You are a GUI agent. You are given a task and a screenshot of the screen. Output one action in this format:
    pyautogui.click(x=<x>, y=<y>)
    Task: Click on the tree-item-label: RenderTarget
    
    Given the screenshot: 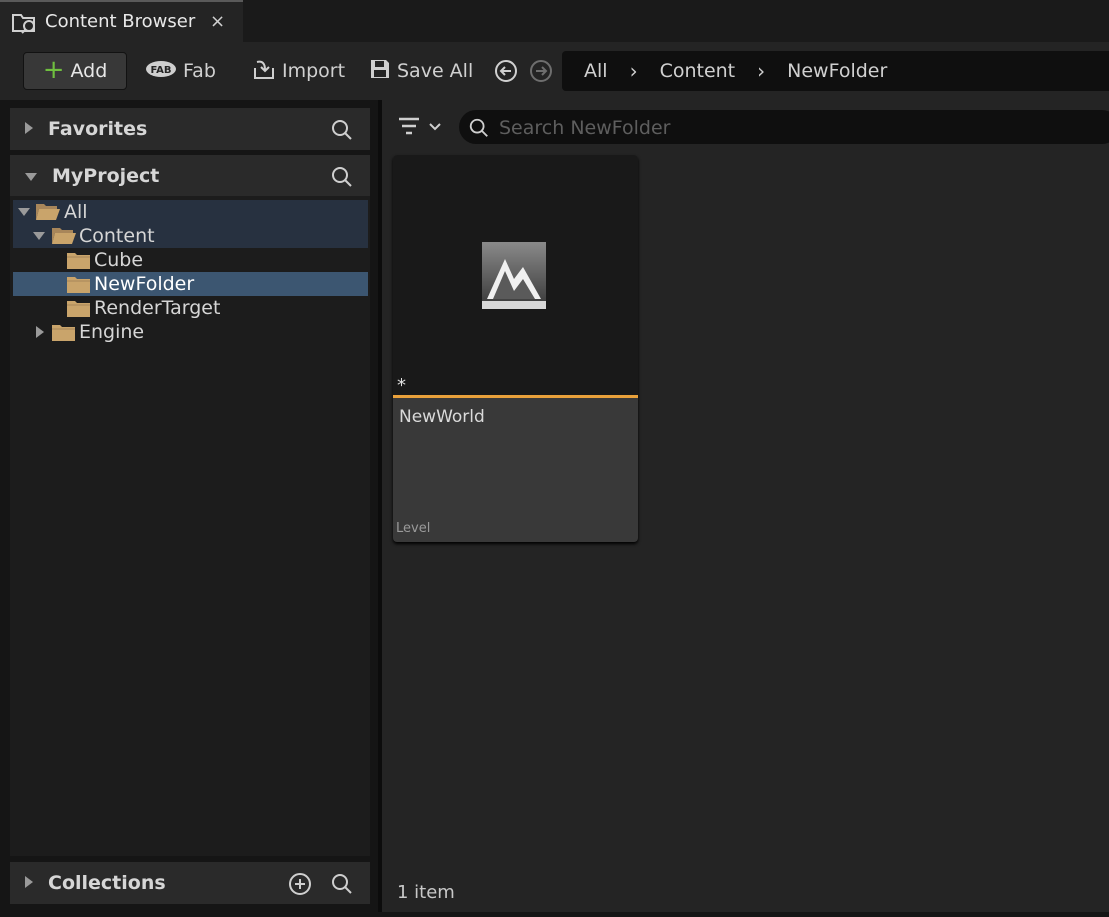 What is the action you would take?
    pyautogui.click(x=157, y=308)
    